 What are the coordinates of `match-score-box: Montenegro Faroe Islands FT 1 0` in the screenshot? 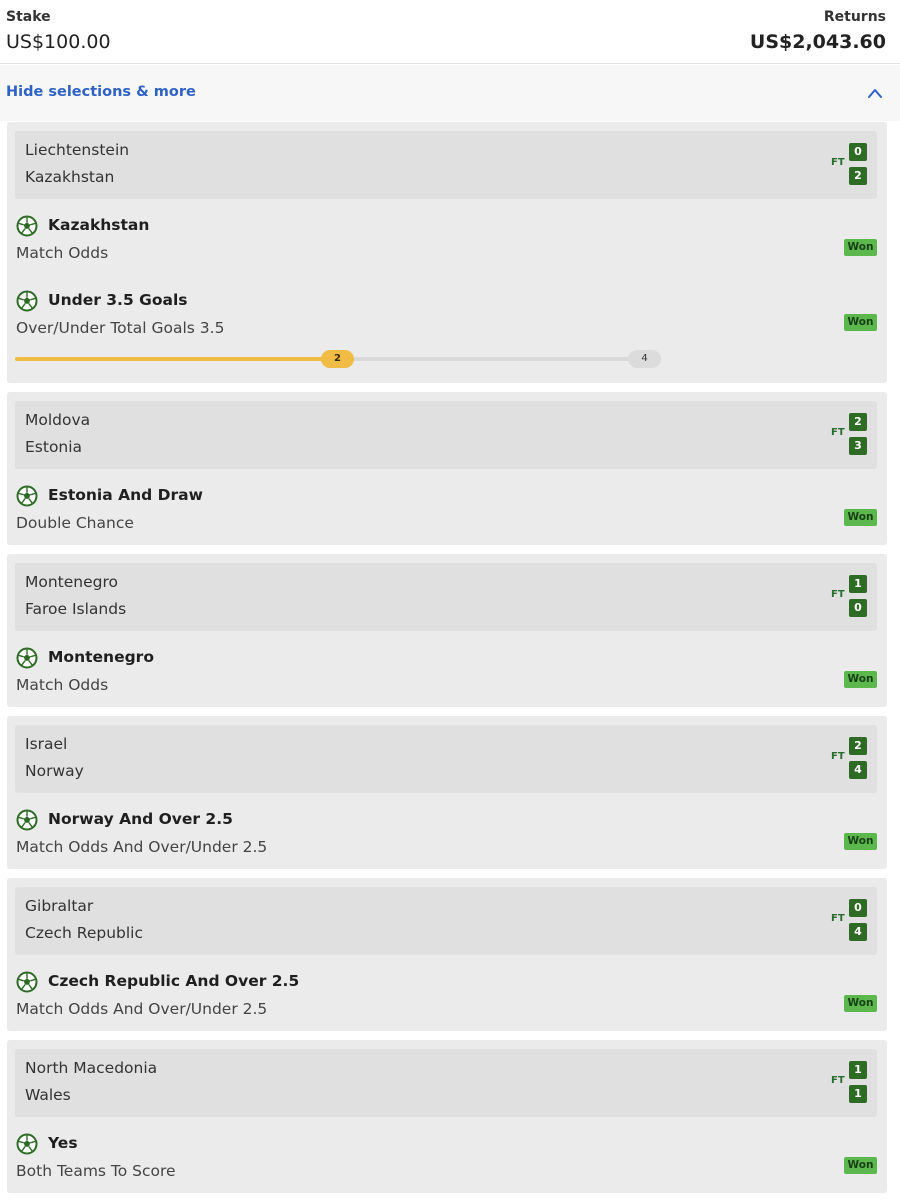 It's located at (446, 597).